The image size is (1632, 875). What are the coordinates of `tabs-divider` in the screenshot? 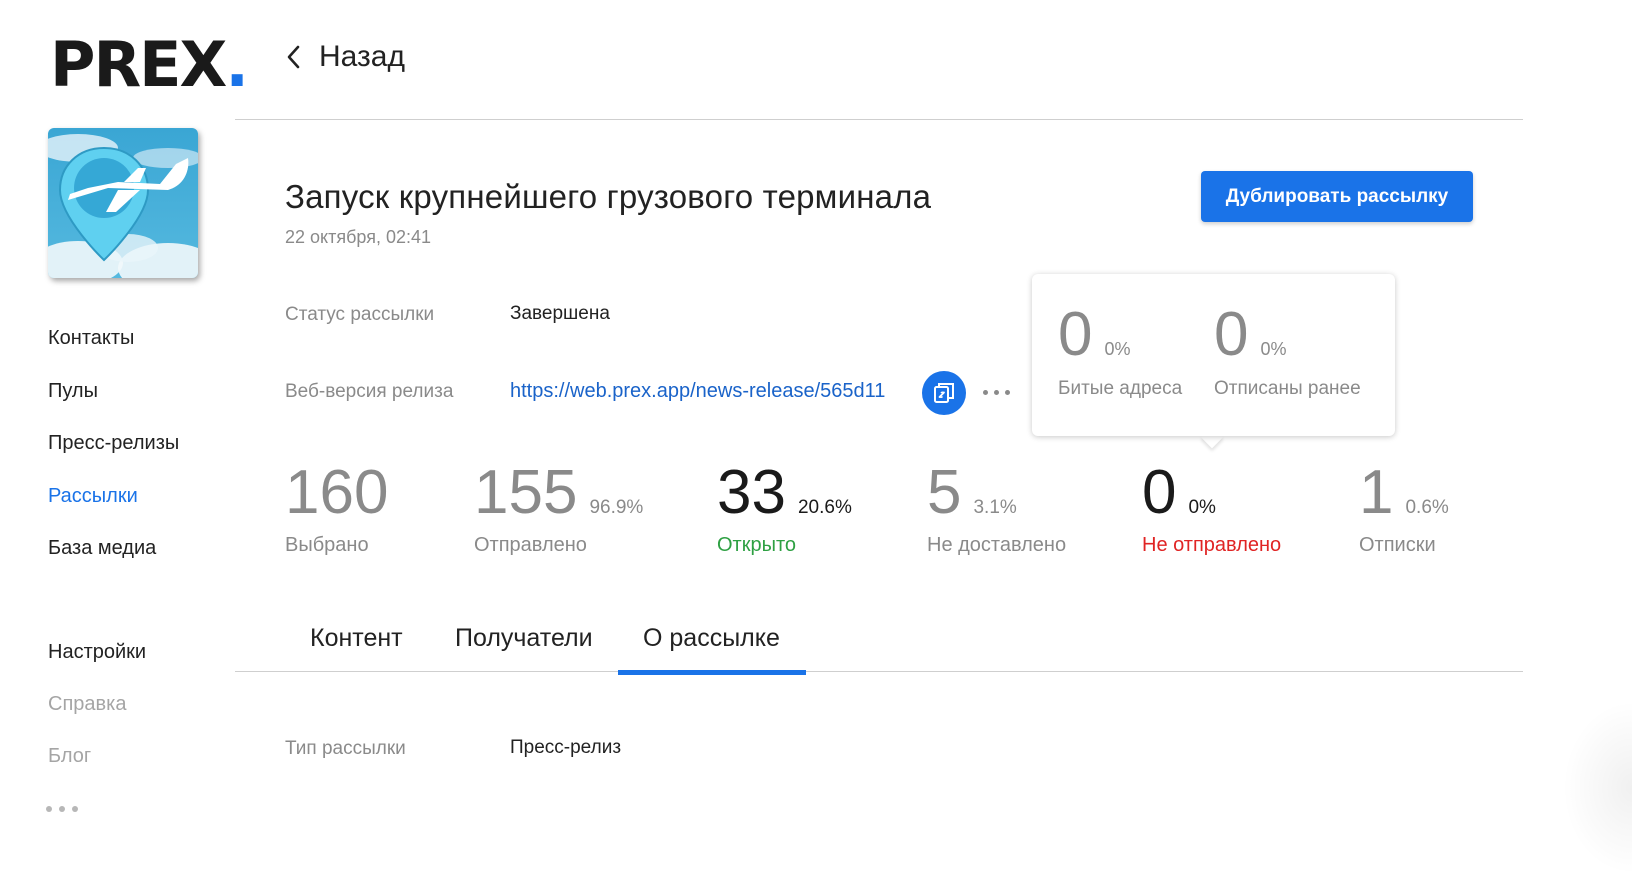 It's located at (879, 671).